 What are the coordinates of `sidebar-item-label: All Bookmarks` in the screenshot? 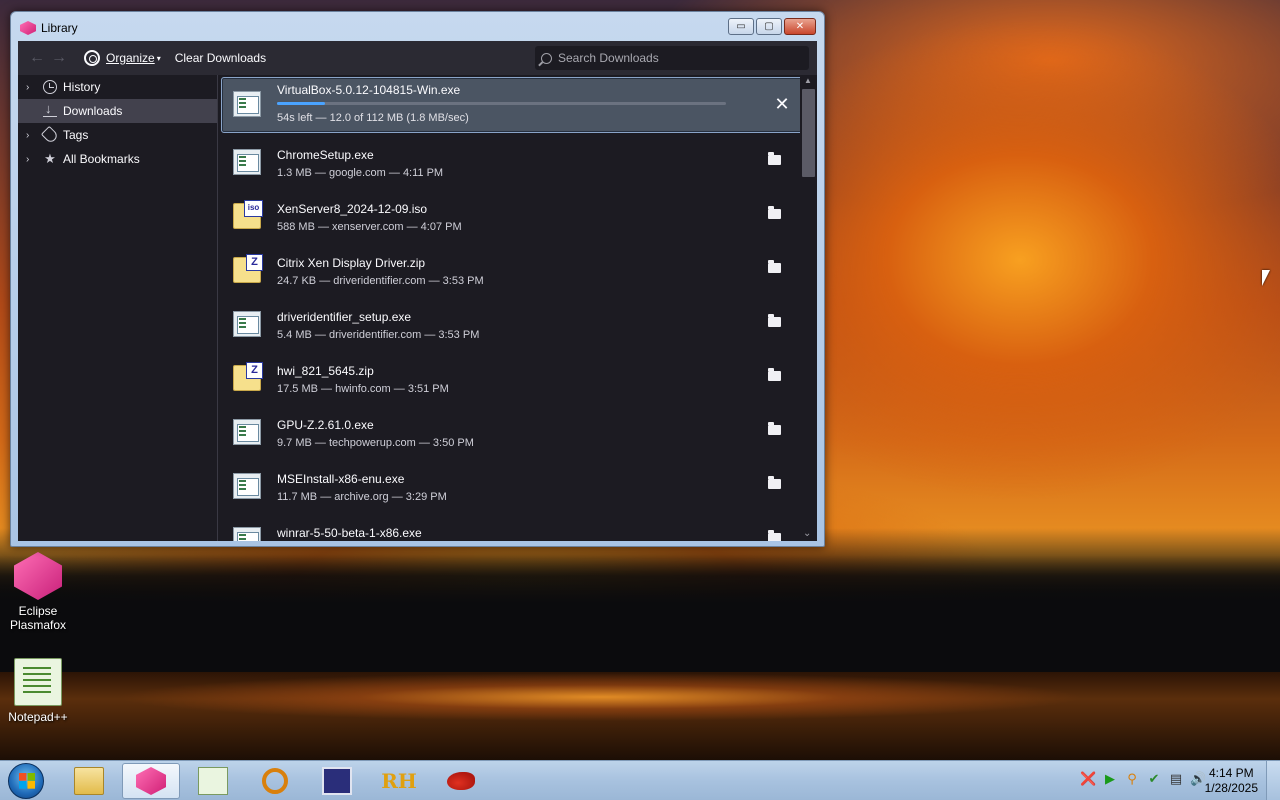 It's located at (101, 159).